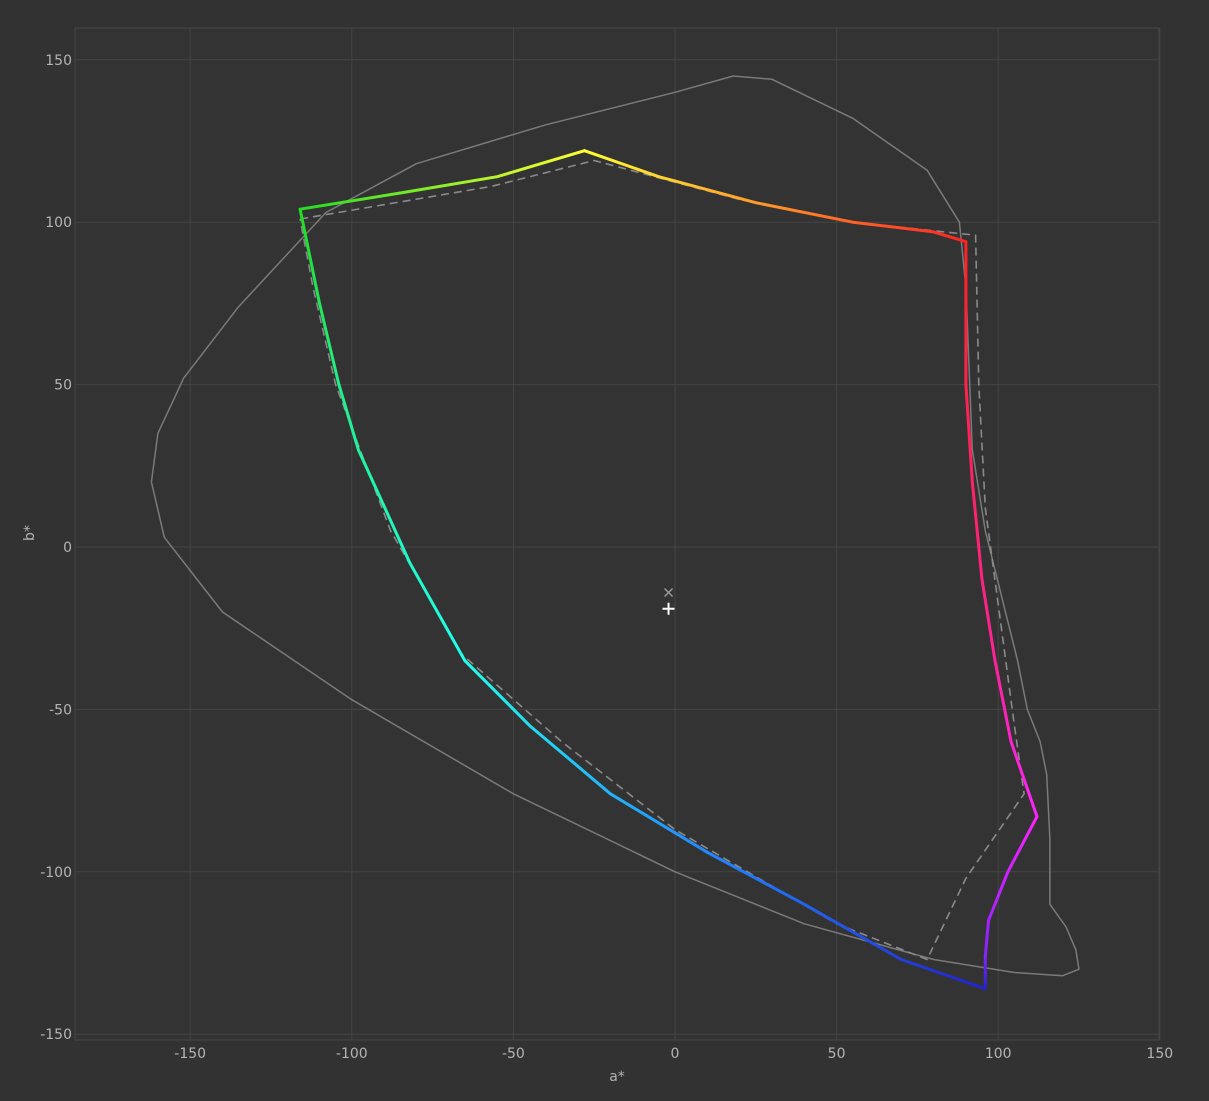 This screenshot has width=1209, height=1101. I want to click on y-axis-label: b*, so click(30, 533).